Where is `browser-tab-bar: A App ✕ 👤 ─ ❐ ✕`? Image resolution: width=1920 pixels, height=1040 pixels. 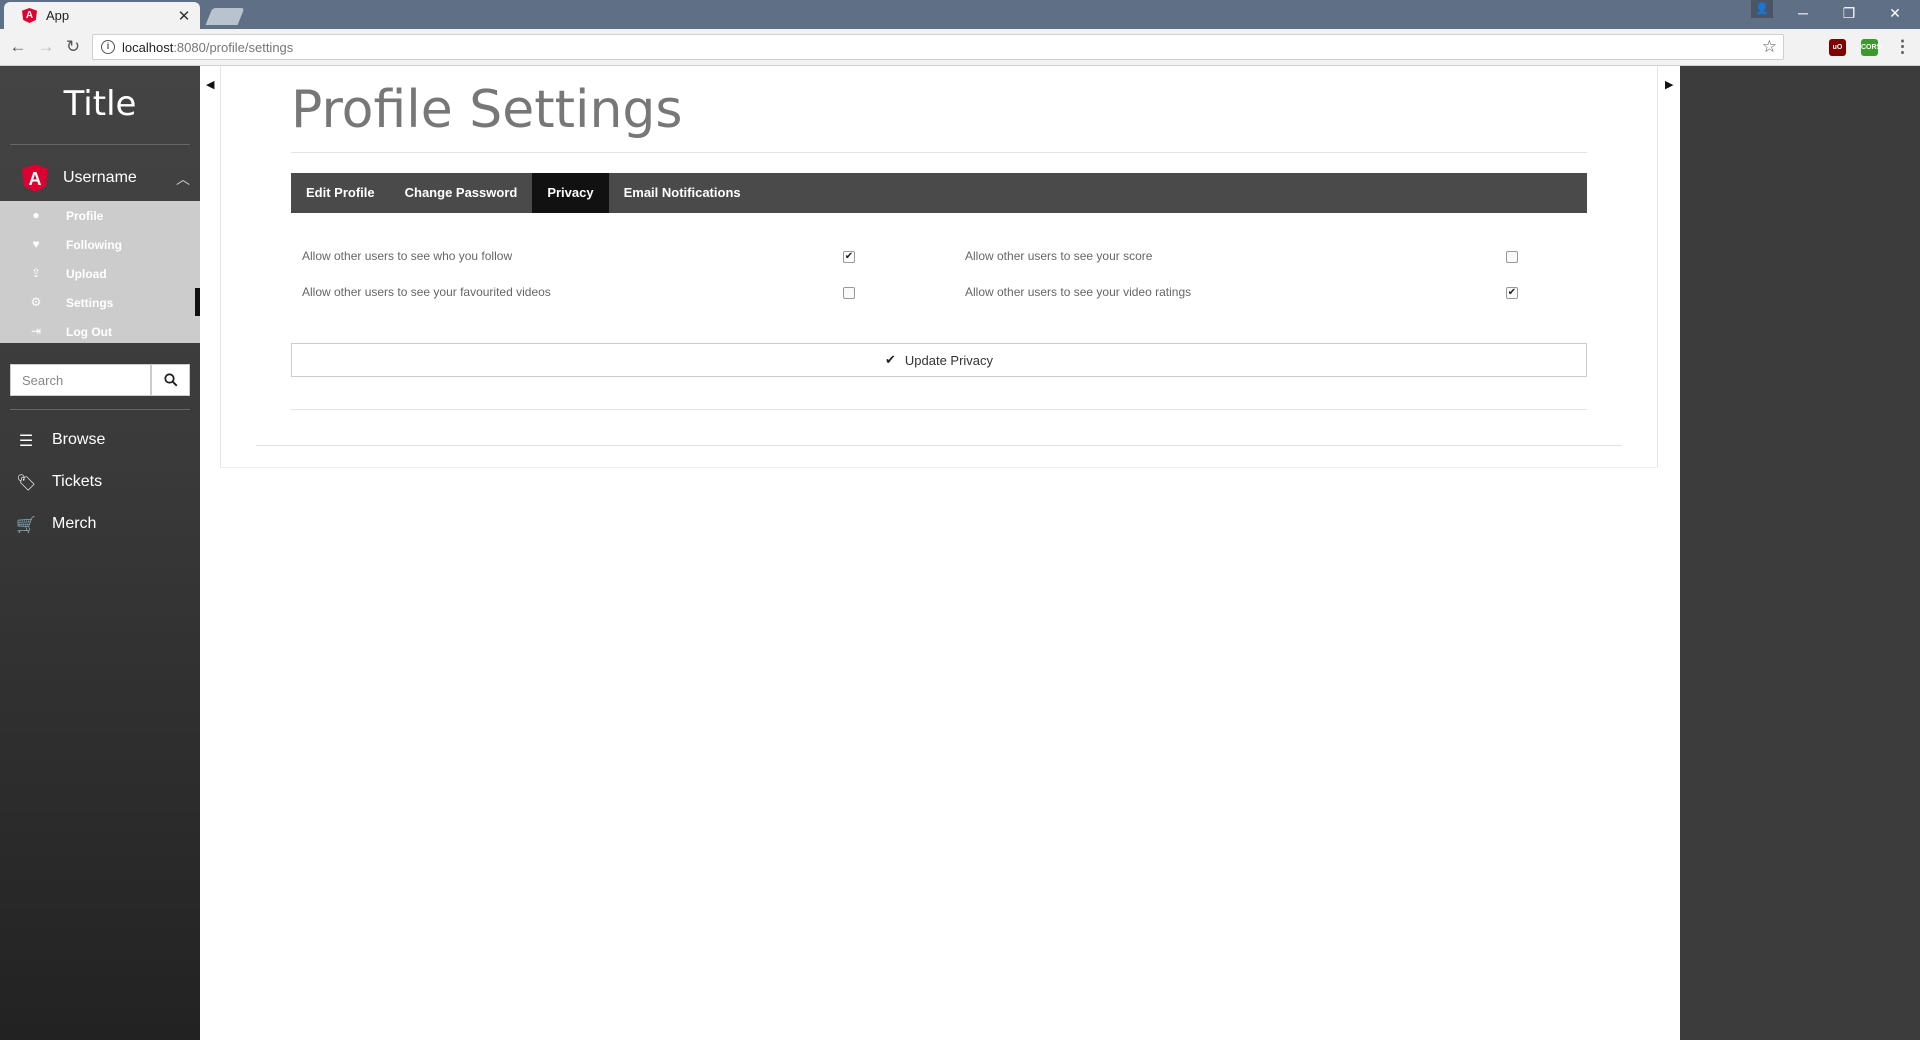 browser-tab-bar: A App ✕ 👤 ─ ❐ ✕ is located at coordinates (960, 14).